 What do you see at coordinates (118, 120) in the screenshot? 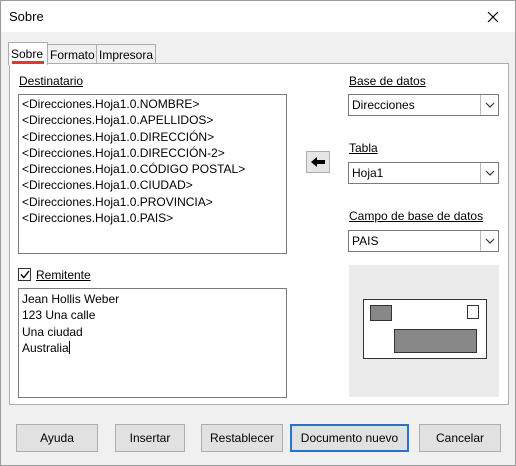
I see `addressee-line: <Direcciones.Hoja1.0.APELLIDOS>` at bounding box center [118, 120].